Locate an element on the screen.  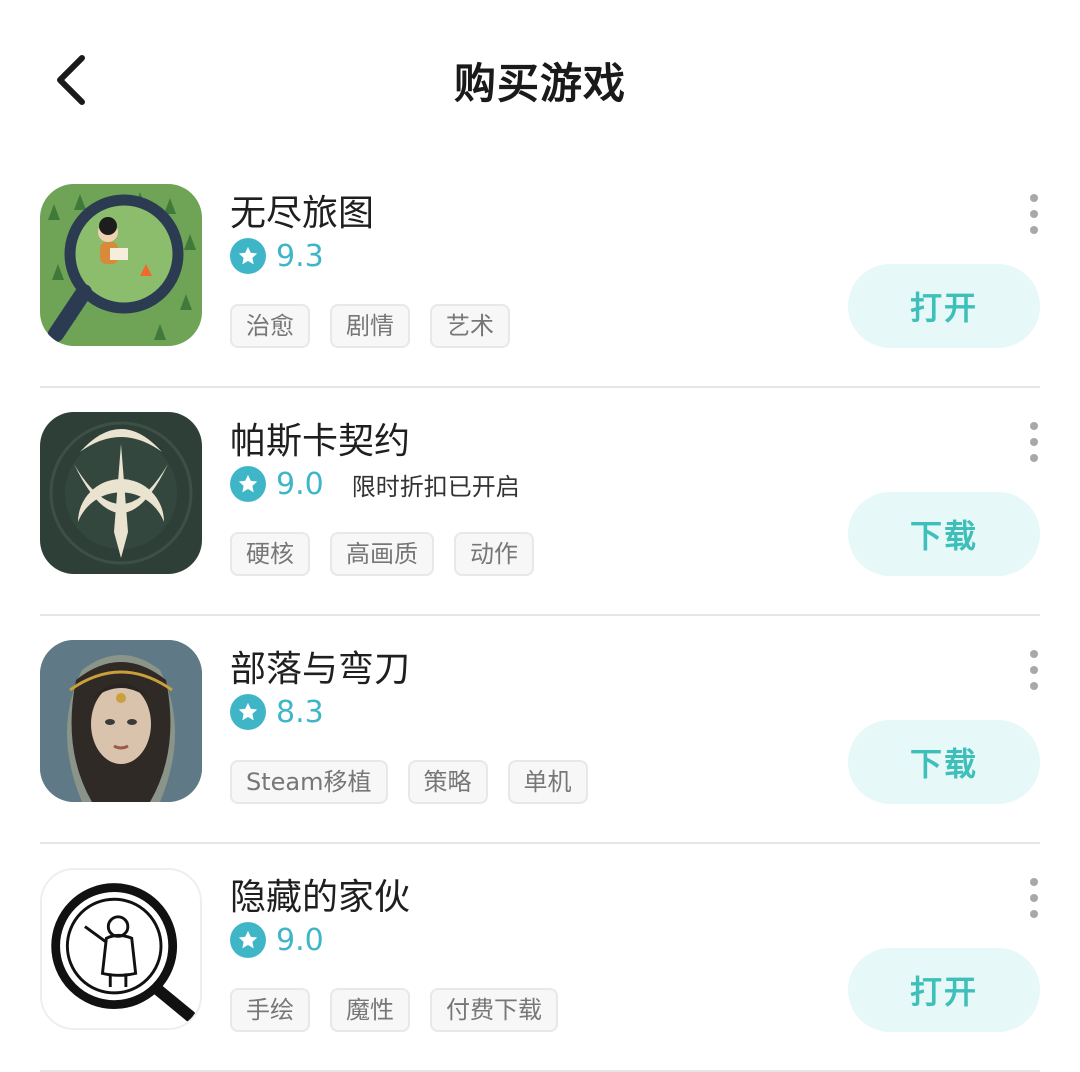
rating: 9.3 is located at coordinates (277, 256).